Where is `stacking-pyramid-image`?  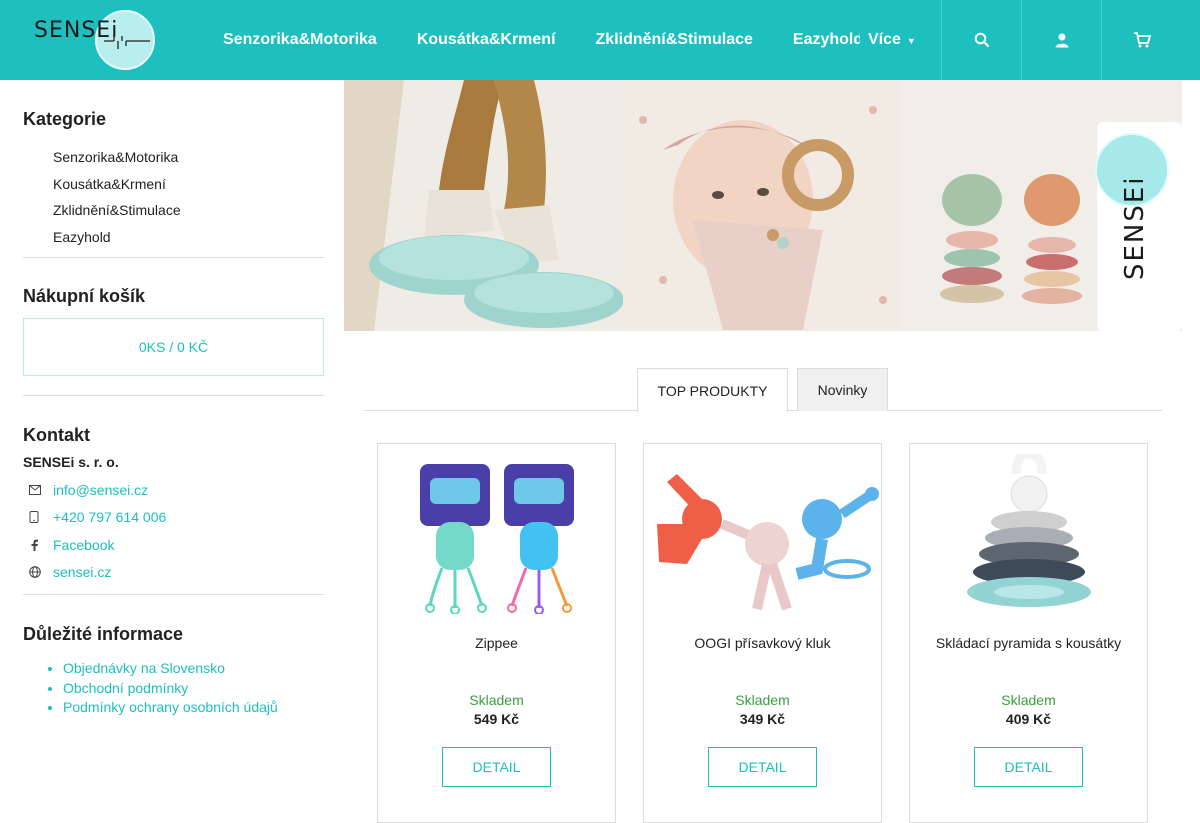
stacking-pyramid-image is located at coordinates (1028, 530).